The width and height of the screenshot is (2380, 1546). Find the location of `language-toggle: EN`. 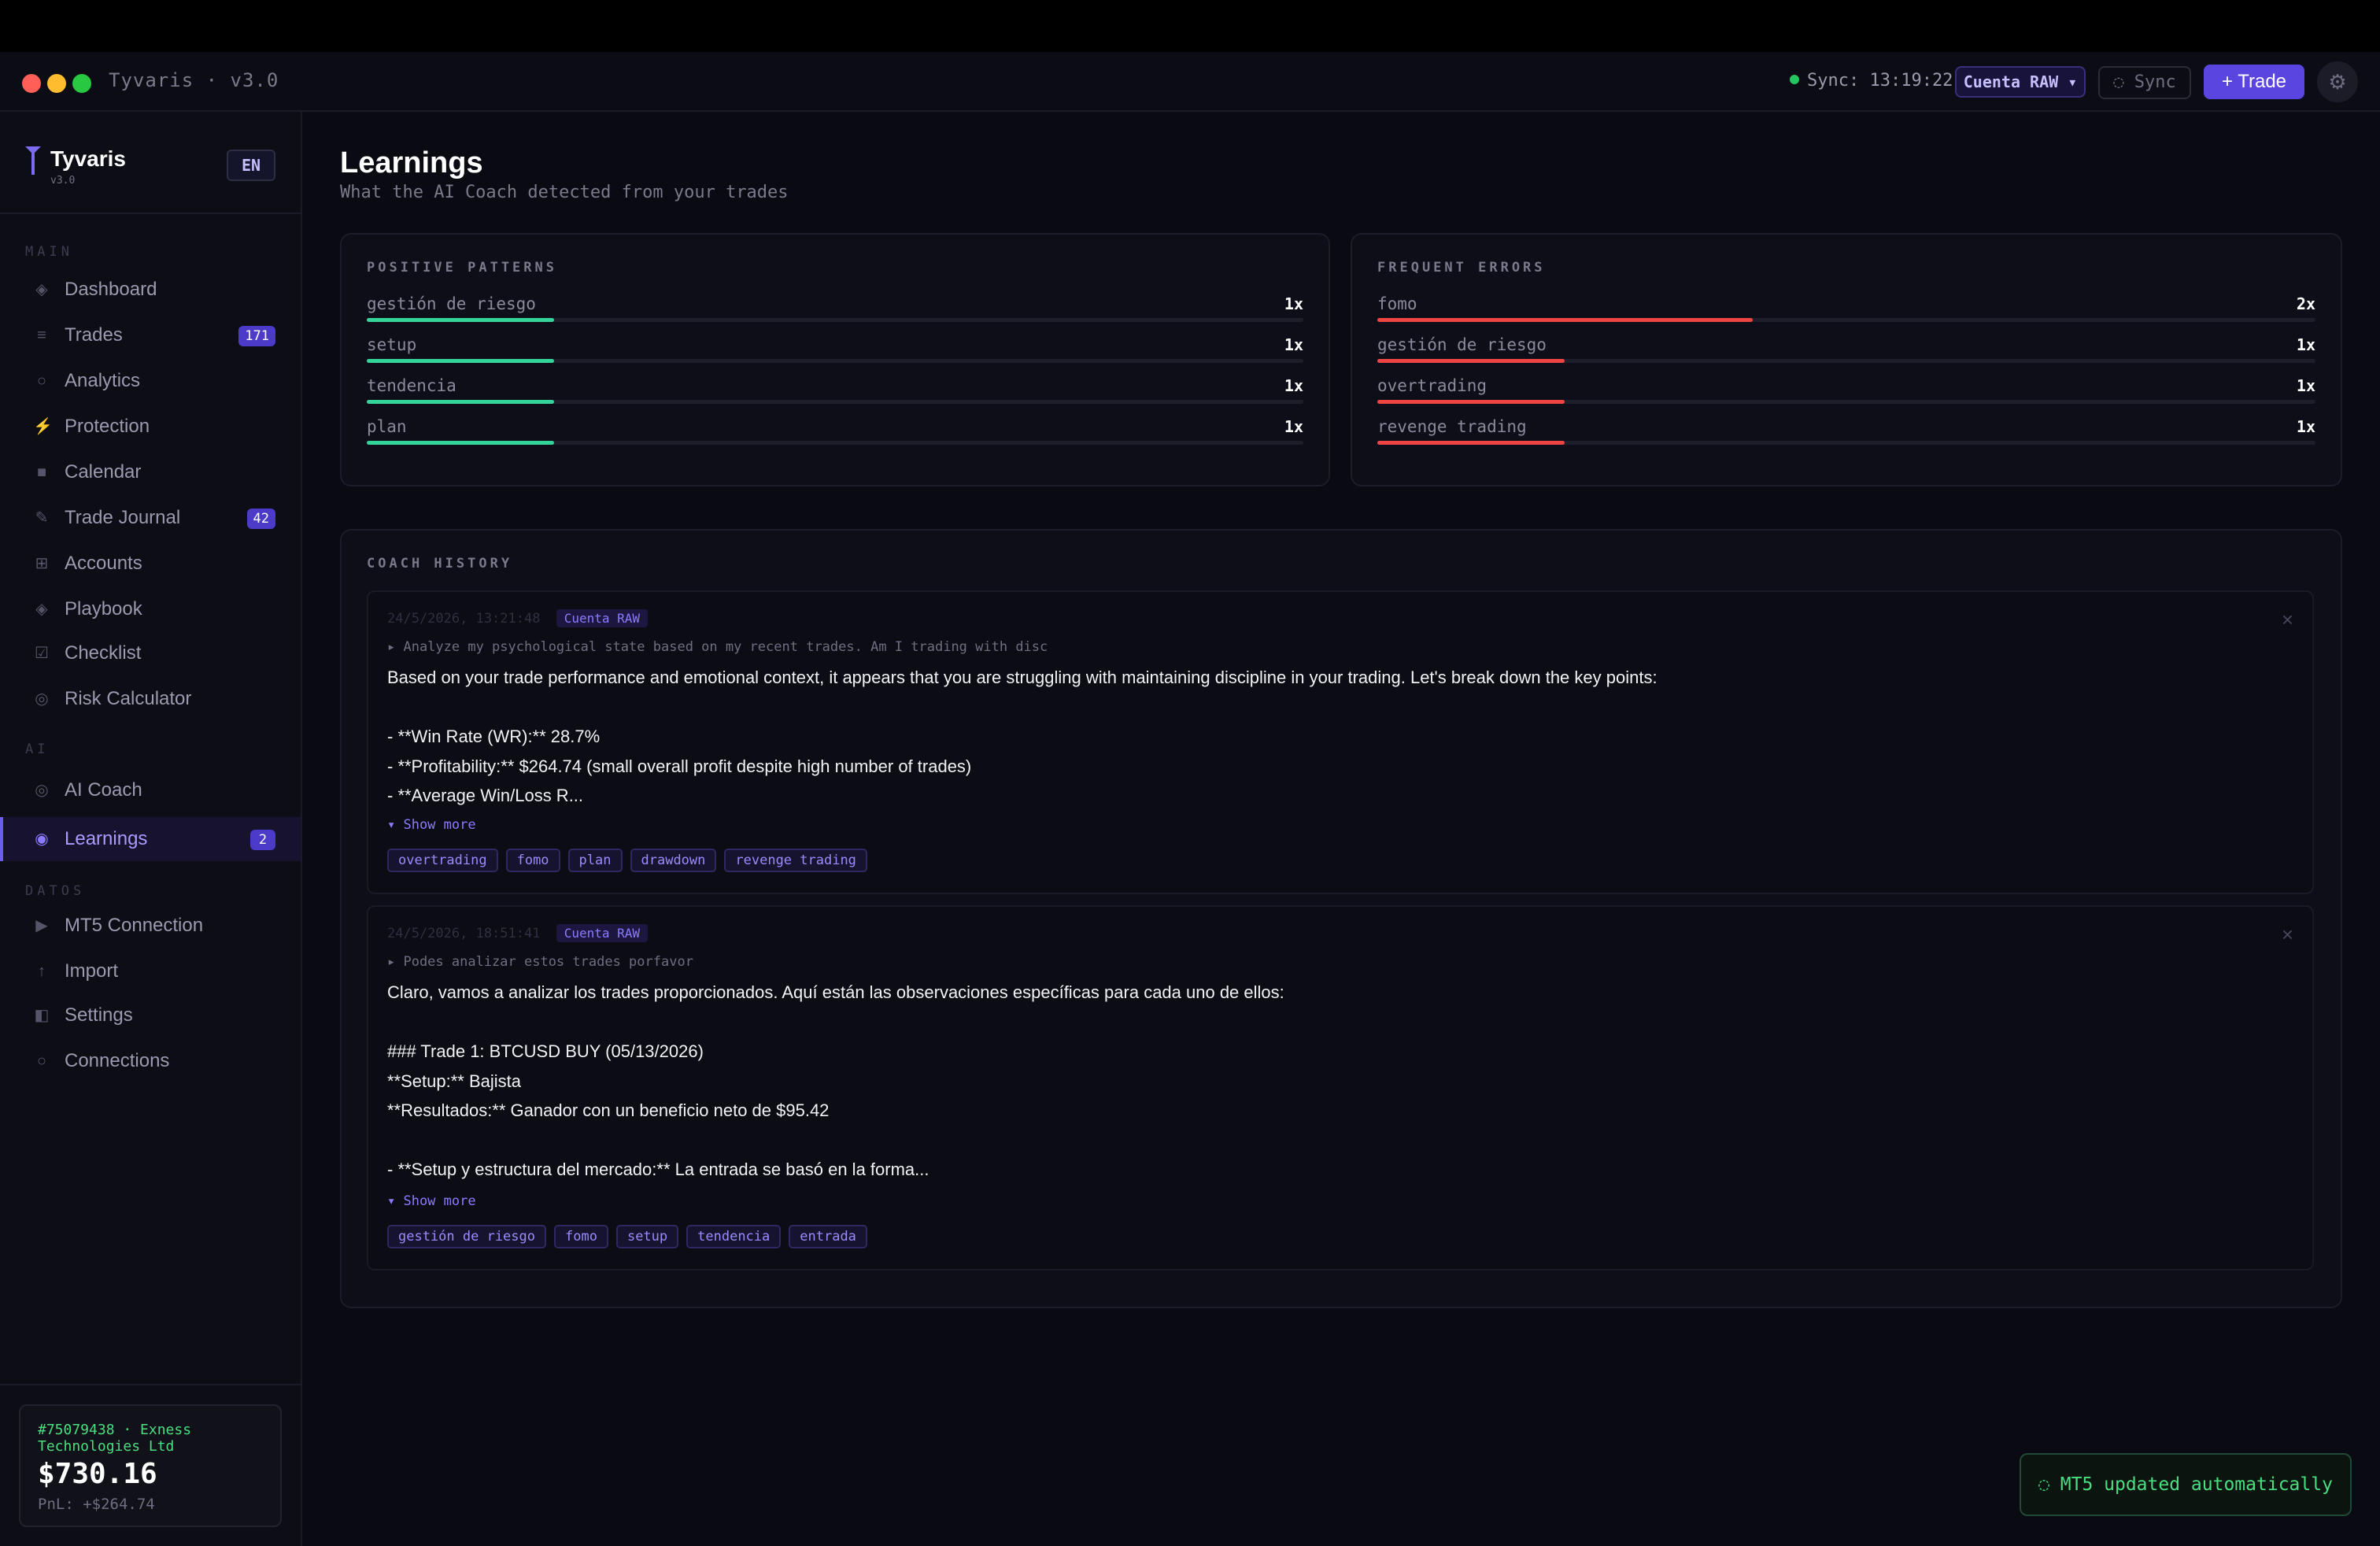

language-toggle: EN is located at coordinates (251, 165).